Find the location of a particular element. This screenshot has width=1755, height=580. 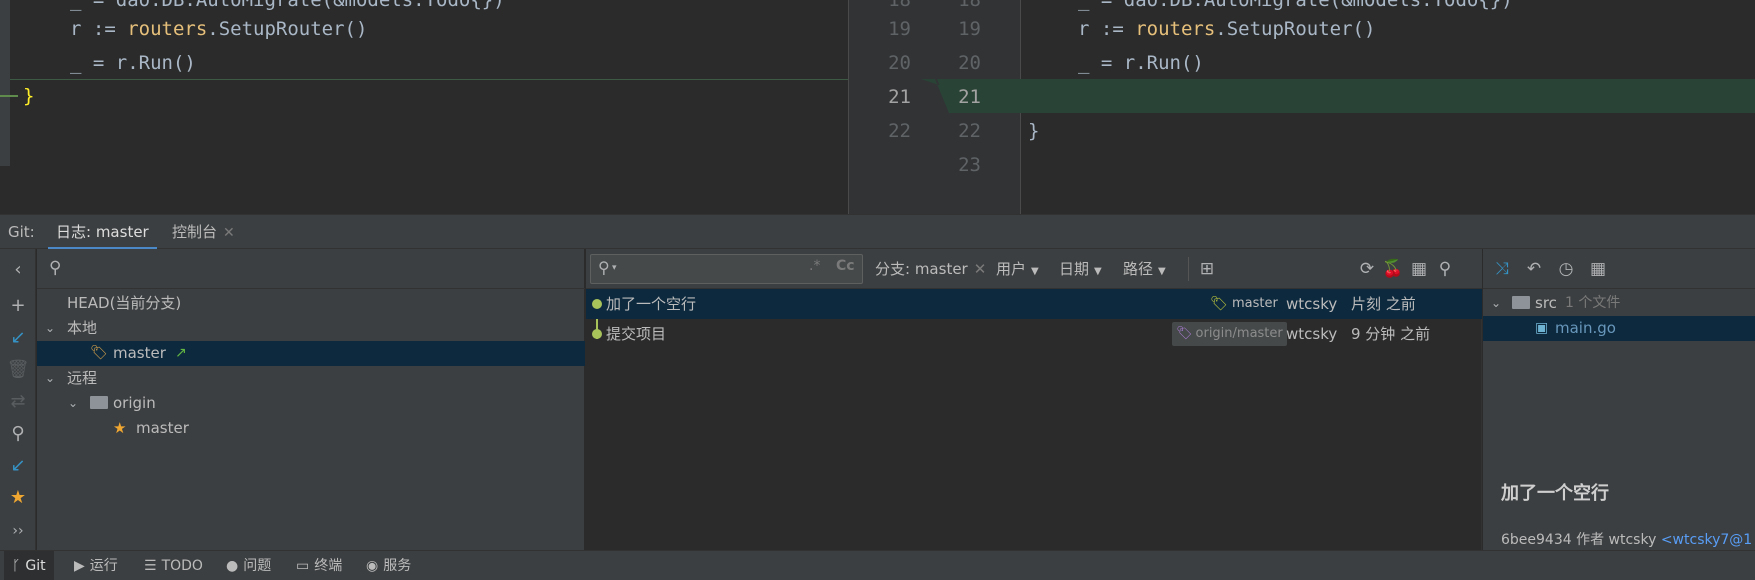

compare-icon: ⇄ is located at coordinates (18, 401).